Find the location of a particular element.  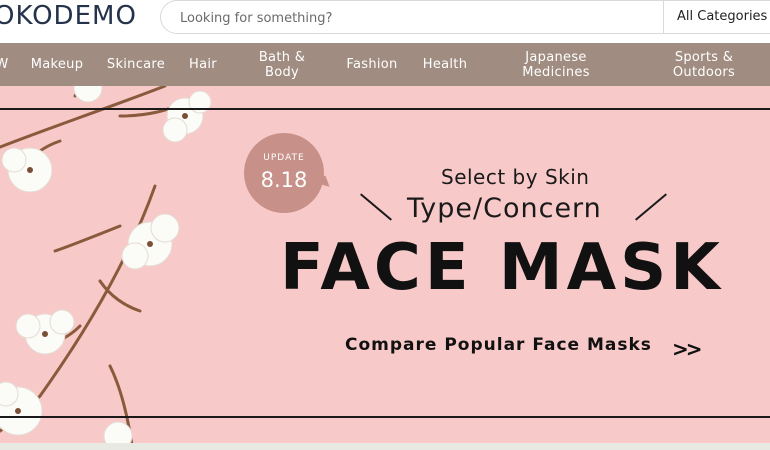

site-header: OKODEMO All Categories is located at coordinates (385, 21).